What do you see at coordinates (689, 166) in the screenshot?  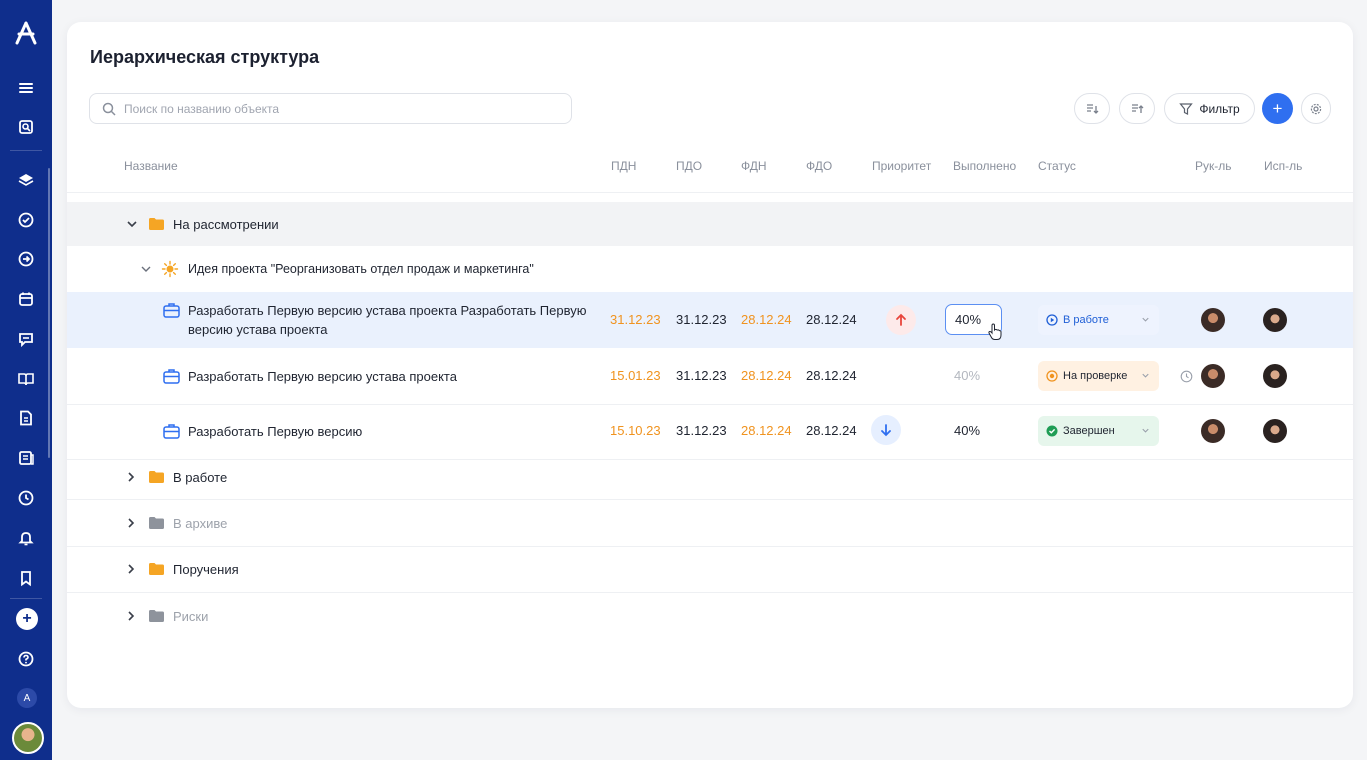 I see `col-header-pdo: ПДО` at bounding box center [689, 166].